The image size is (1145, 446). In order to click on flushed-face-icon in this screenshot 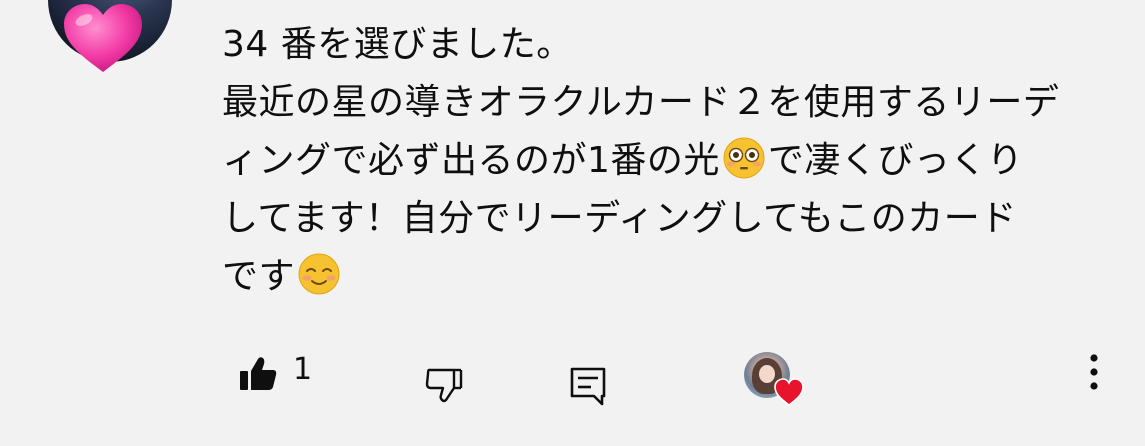, I will do `click(744, 158)`.